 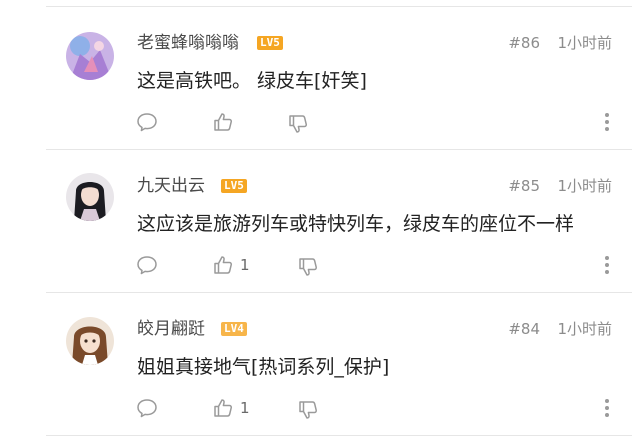 I want to click on floor-number: #86, so click(x=524, y=43).